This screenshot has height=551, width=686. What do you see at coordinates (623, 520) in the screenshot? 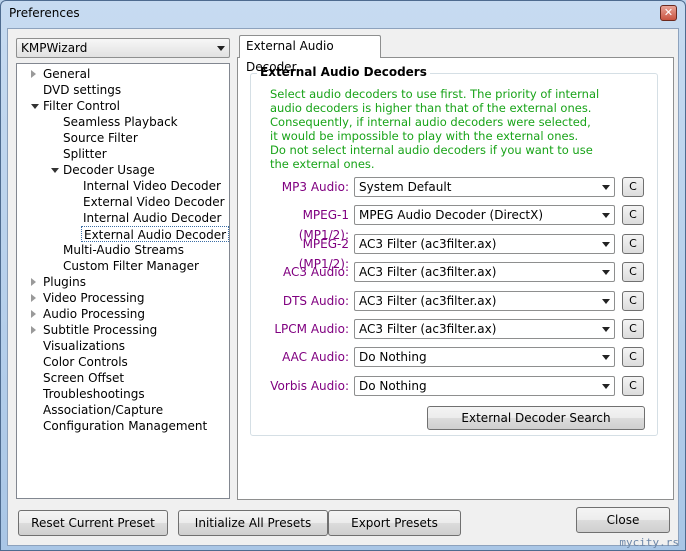
I see `close-button: Close` at bounding box center [623, 520].